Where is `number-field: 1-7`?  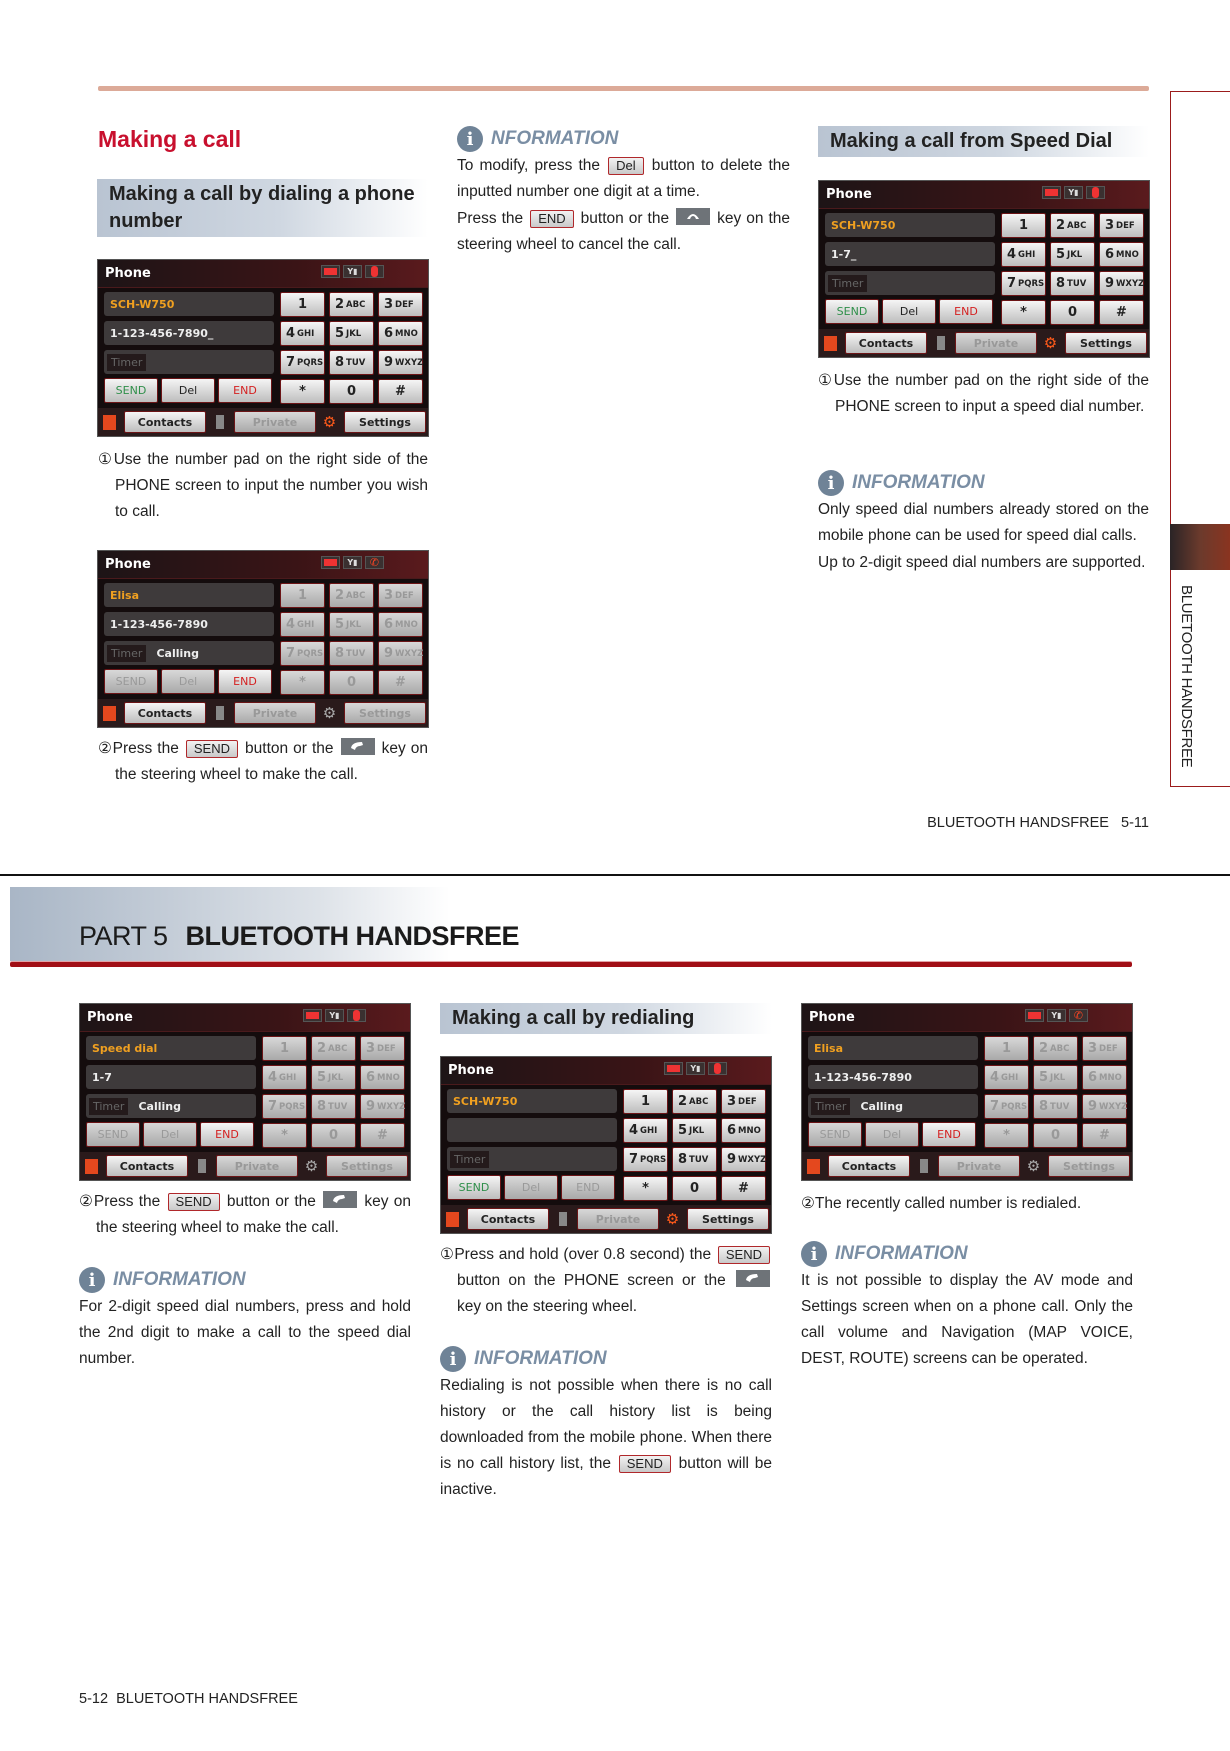
number-field: 1-7 is located at coordinates (171, 1077).